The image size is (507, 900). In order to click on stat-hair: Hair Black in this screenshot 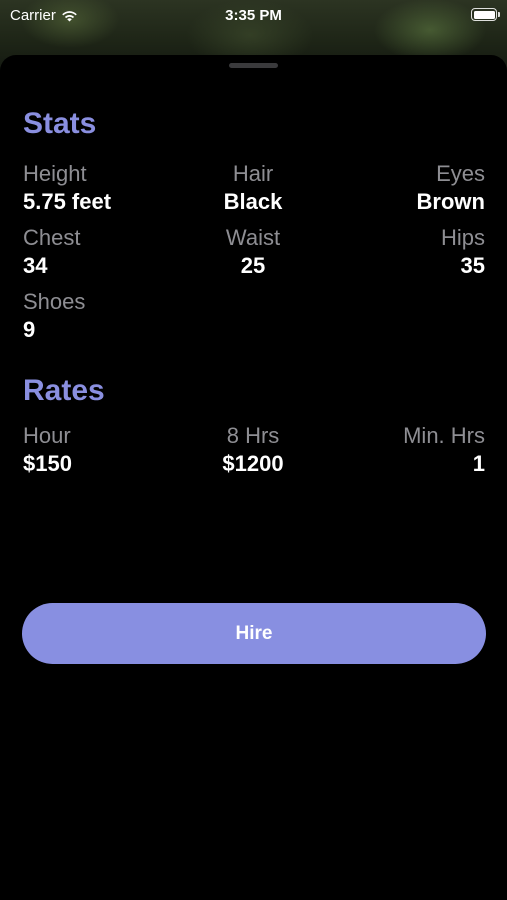, I will do `click(253, 188)`.